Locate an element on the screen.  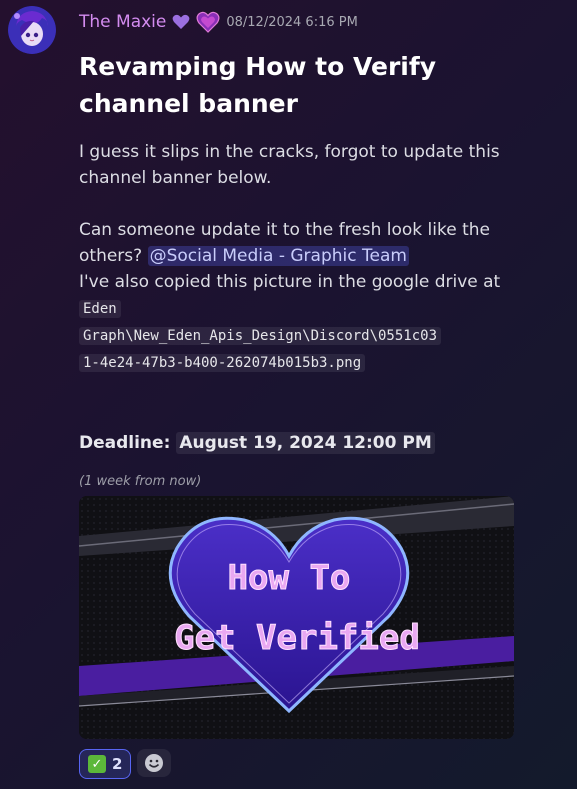
deadline-label: Deadline: is located at coordinates (125, 443).